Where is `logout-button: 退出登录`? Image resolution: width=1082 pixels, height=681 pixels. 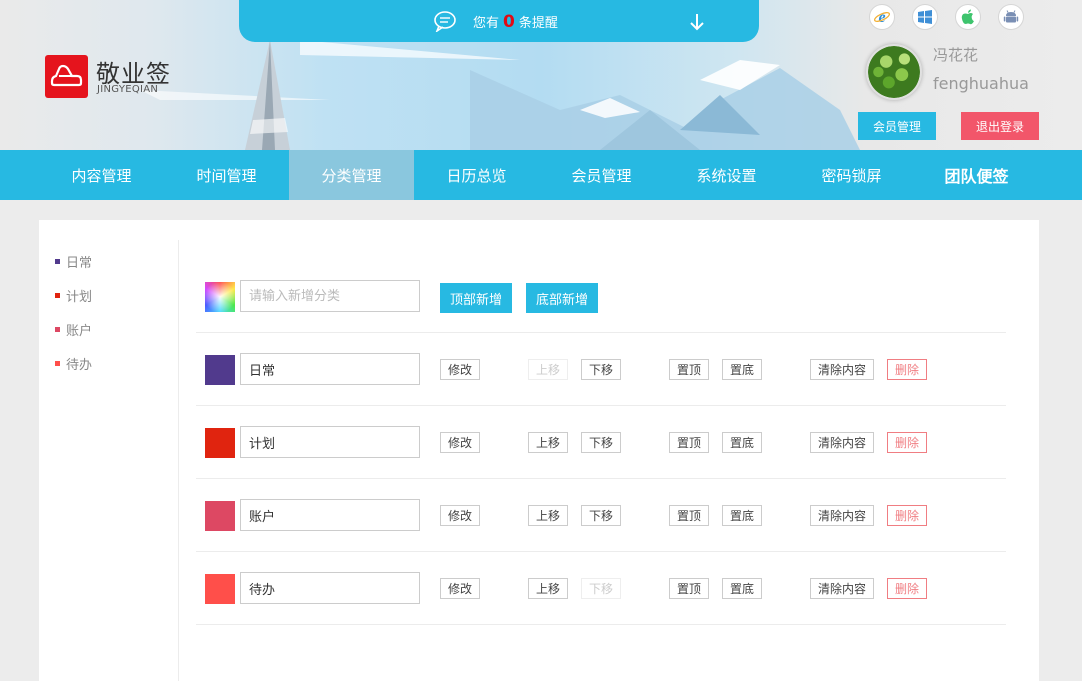
logout-button: 退出登录 is located at coordinates (1000, 126).